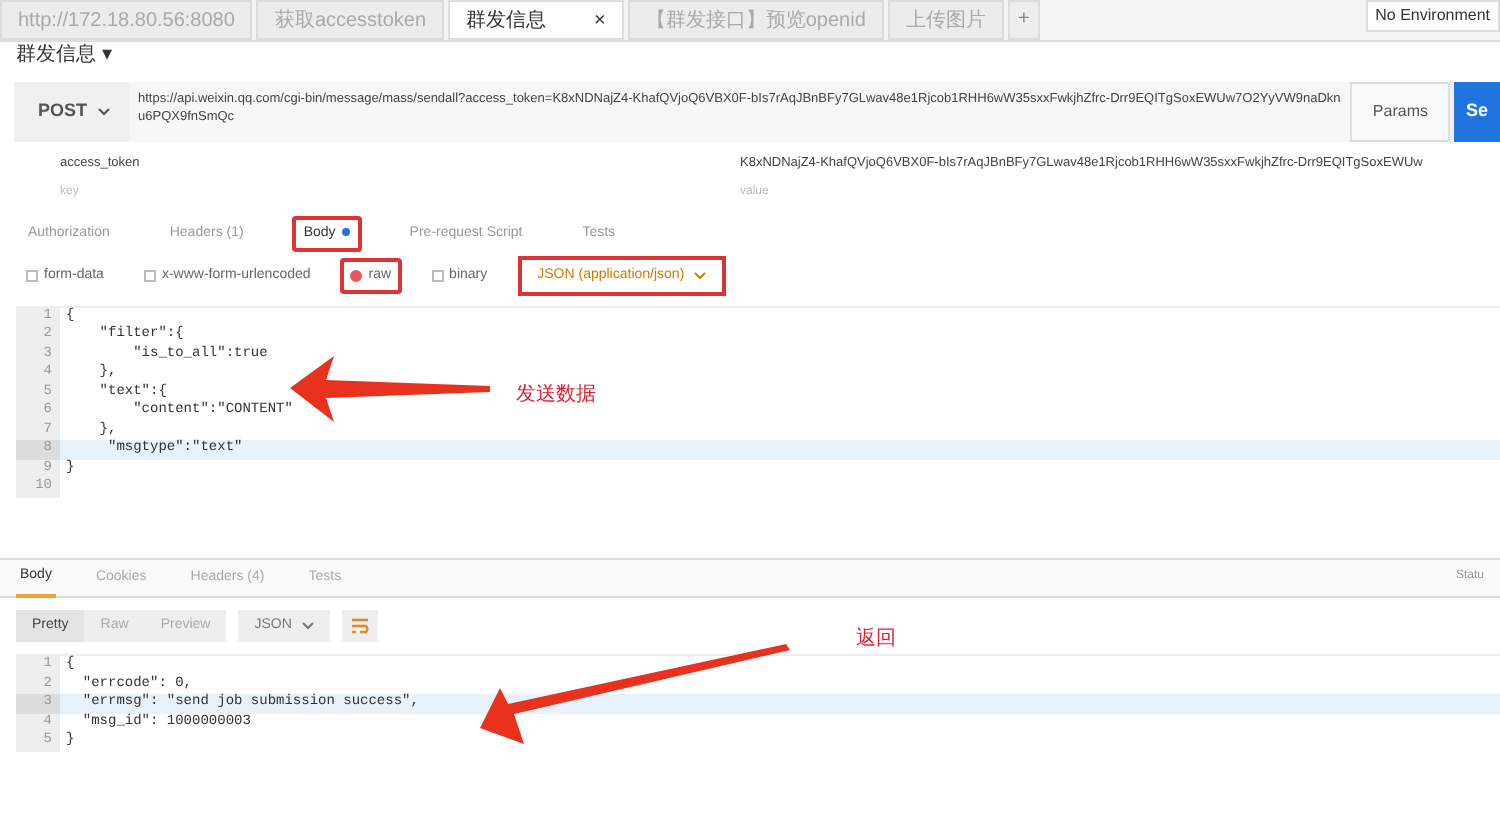  I want to click on annotation-text: 发送数据, so click(556, 396).